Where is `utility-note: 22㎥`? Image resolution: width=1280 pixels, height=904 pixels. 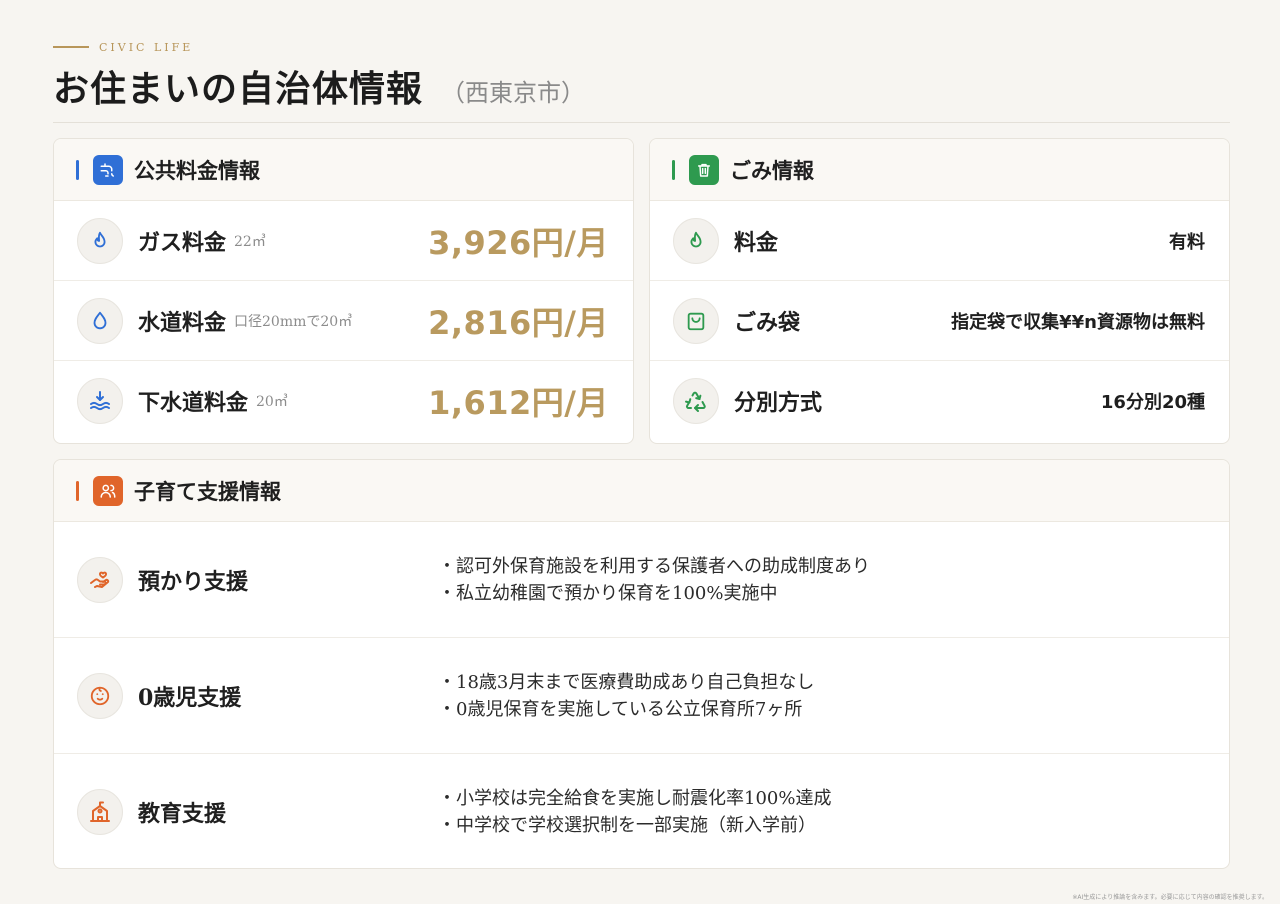 utility-note: 22㎥ is located at coordinates (250, 241).